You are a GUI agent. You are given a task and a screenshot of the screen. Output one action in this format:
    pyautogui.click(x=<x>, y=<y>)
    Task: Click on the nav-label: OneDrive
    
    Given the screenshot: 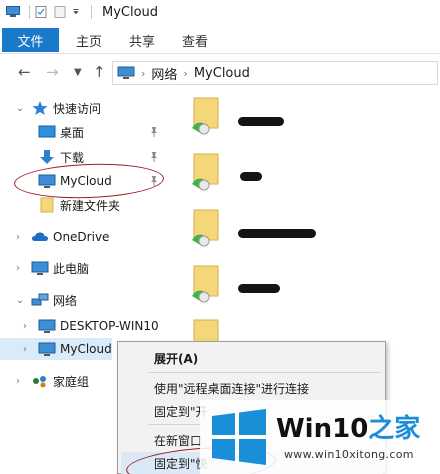 What is the action you would take?
    pyautogui.click(x=81, y=237)
    